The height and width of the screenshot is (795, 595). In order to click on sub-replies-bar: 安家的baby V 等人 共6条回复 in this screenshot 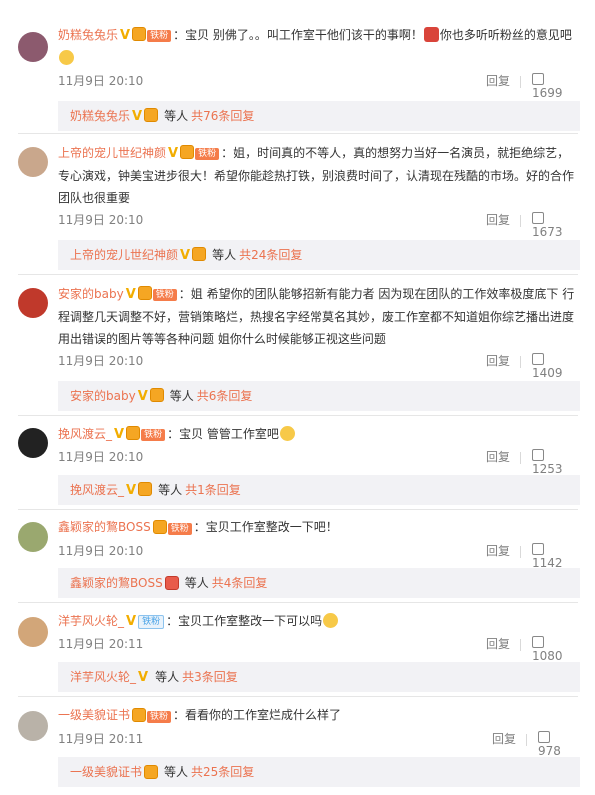, I will do `click(319, 396)`.